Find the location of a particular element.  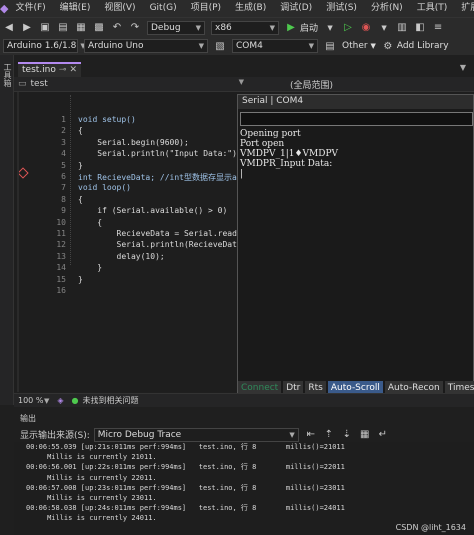

zoom-level: 100 % is located at coordinates (31, 400).